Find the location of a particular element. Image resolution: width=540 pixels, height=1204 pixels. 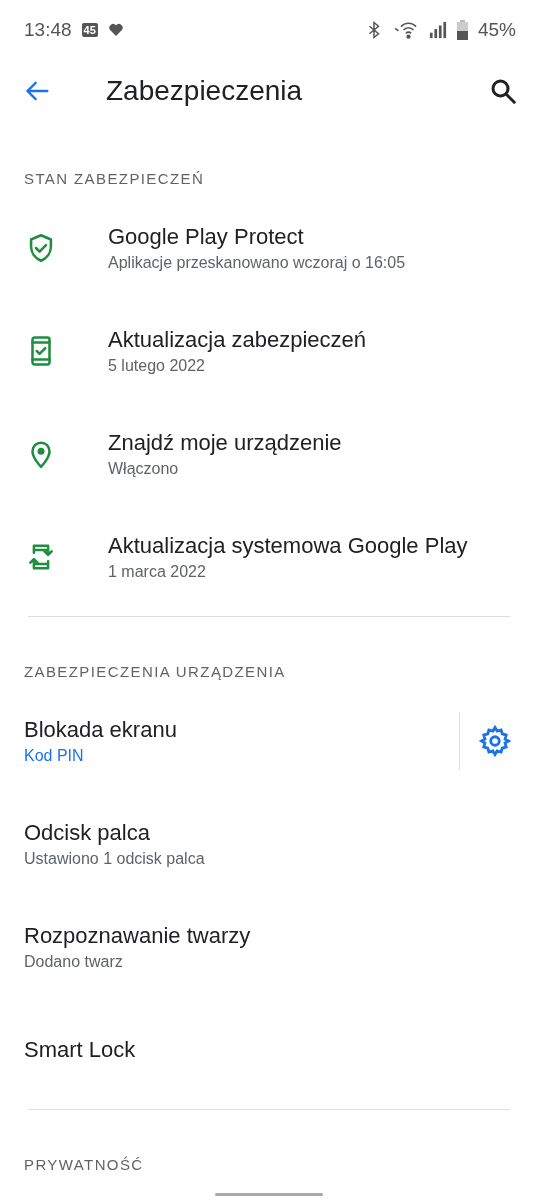

page-title: Zabezpieczenia is located at coordinates (205, 91).